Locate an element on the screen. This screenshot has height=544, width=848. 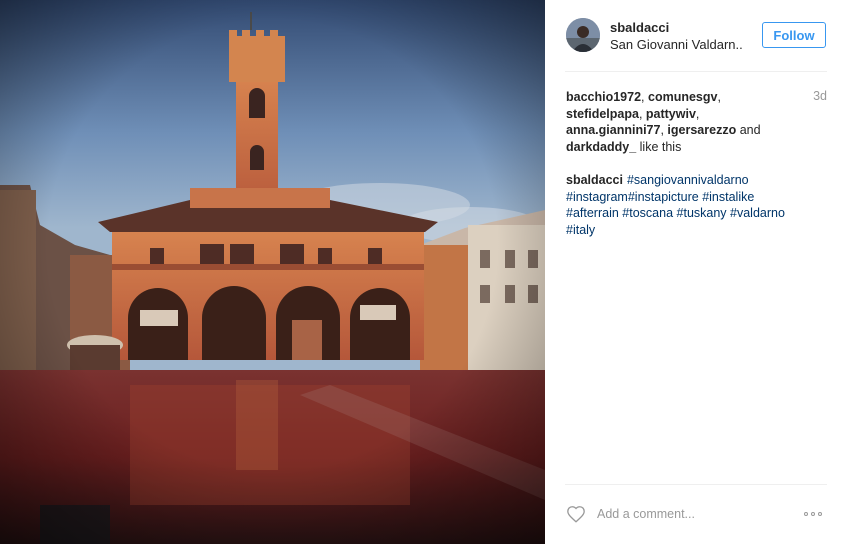
like-user-link: igersarezzo is located at coordinates (701, 130).